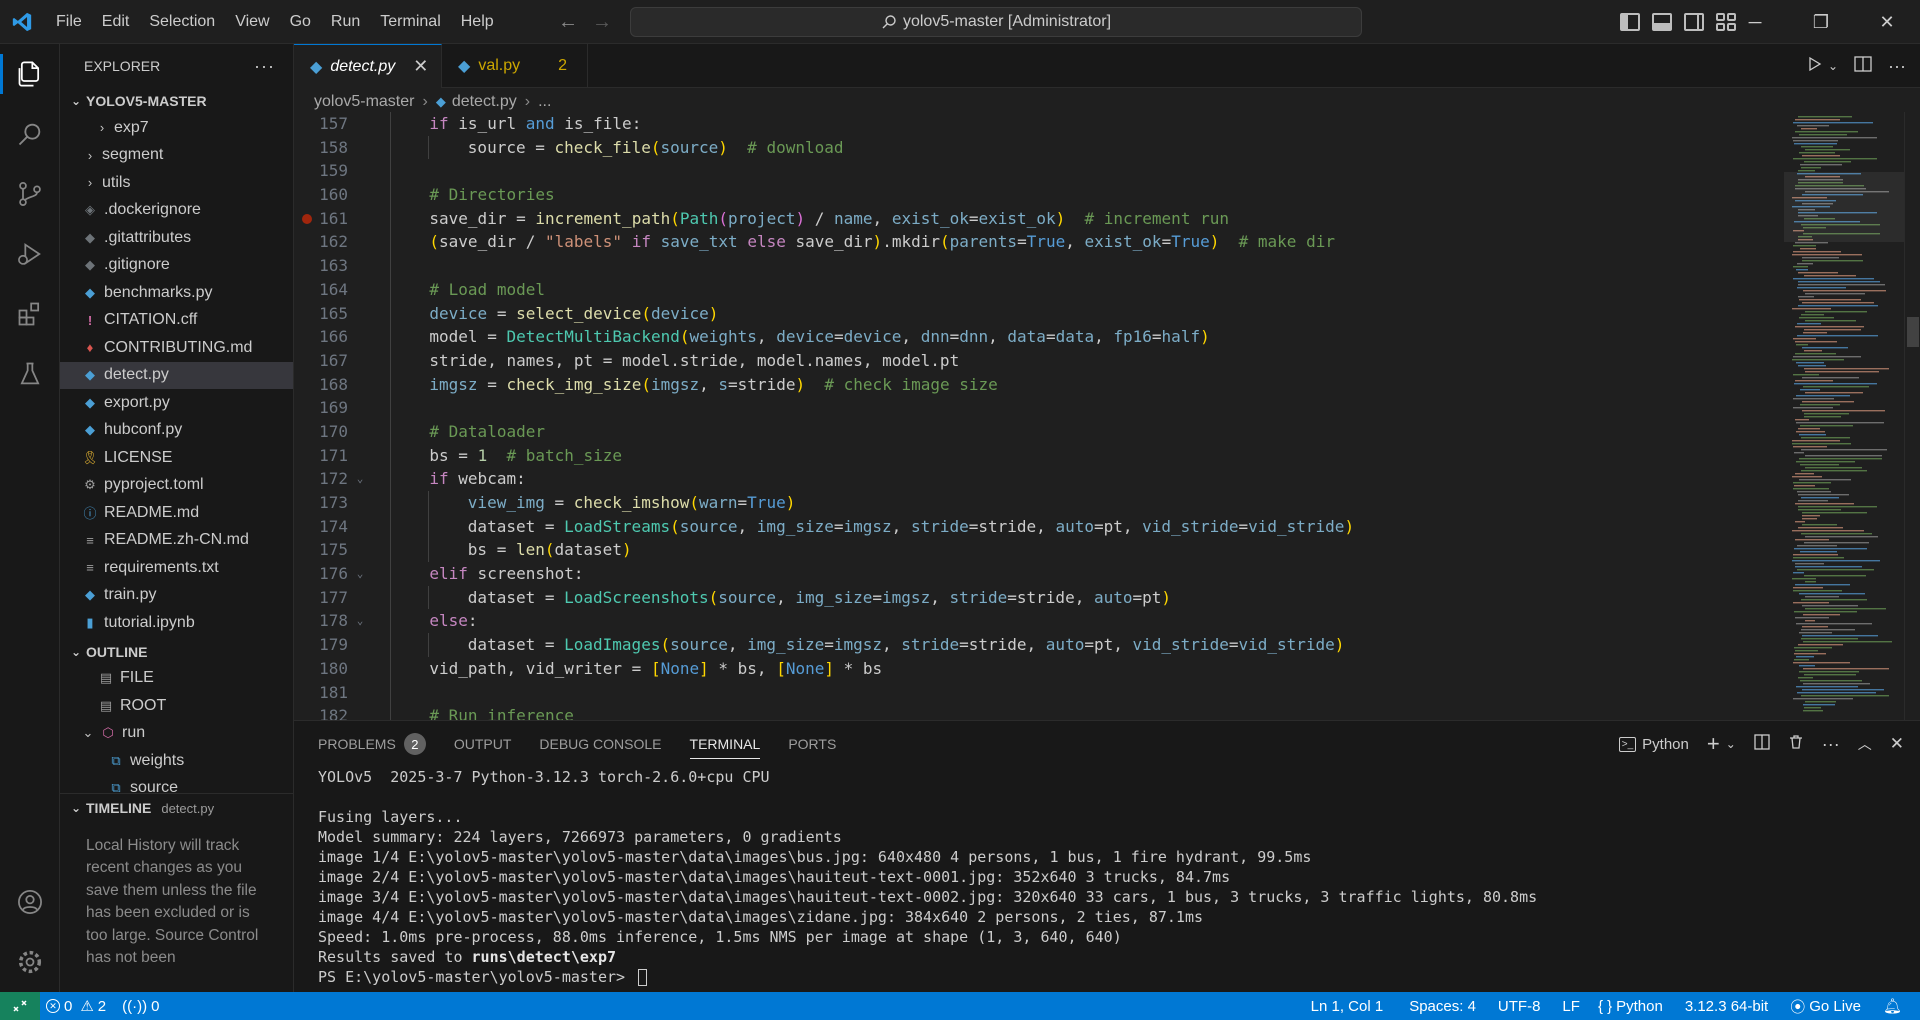  Describe the element at coordinates (1039, 289) in the screenshot. I see `code-line: 164 # Load model` at that location.